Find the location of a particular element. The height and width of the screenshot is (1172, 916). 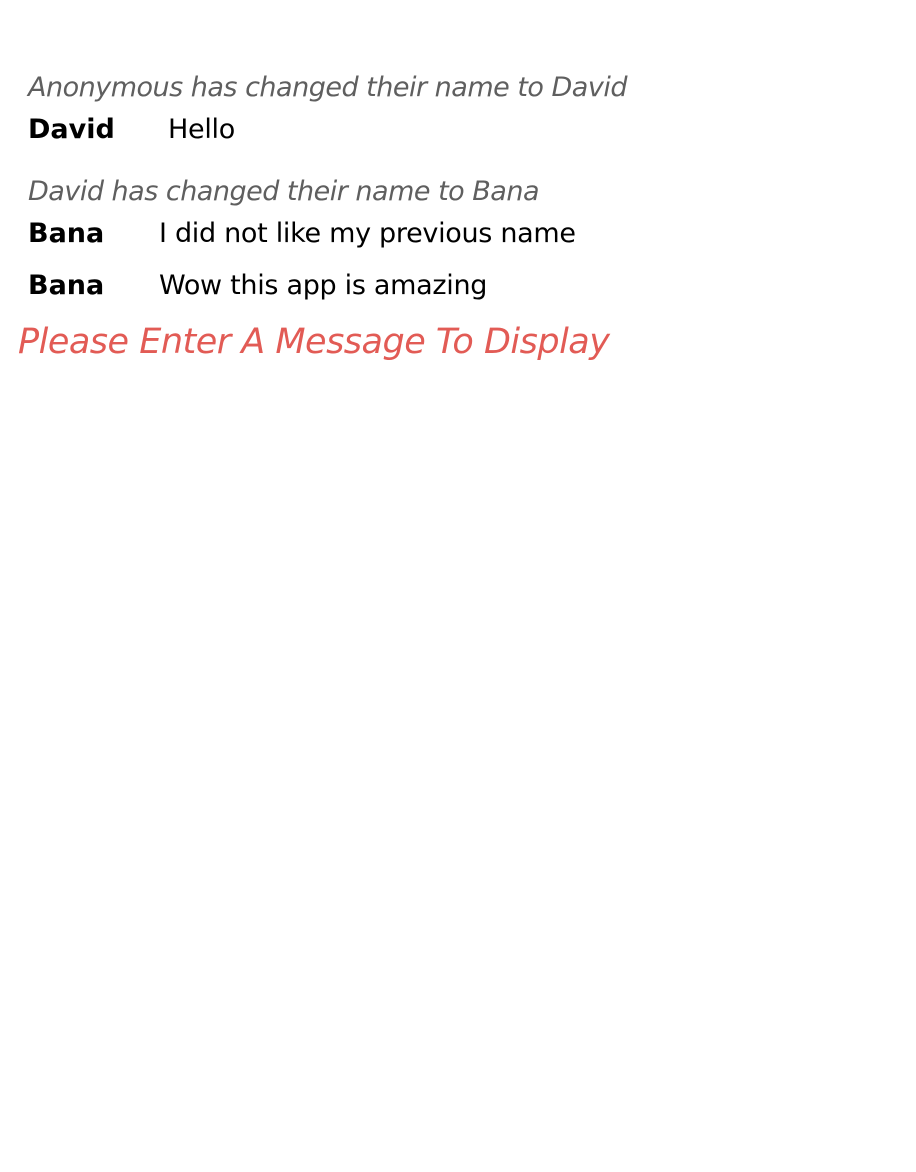

message-text: Hello is located at coordinates (201, 129).